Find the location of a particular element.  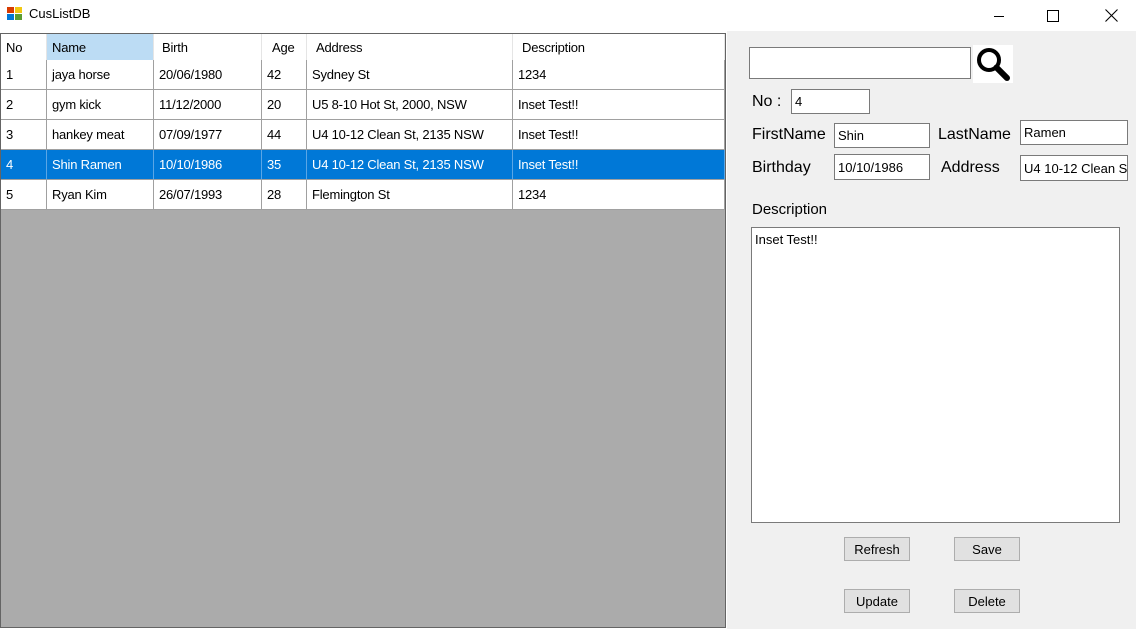

cell-name: Shin Ramen is located at coordinates (100, 165).